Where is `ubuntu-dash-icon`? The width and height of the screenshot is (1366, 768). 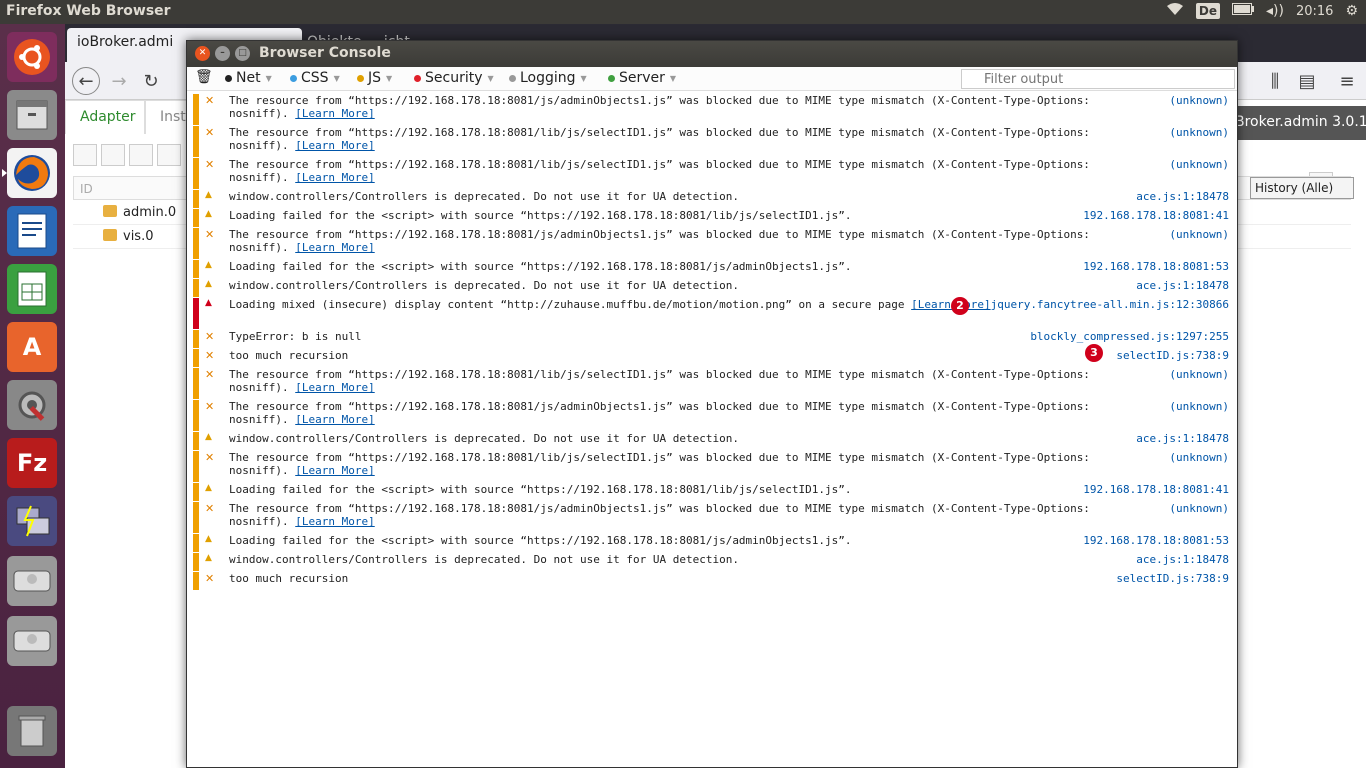 ubuntu-dash-icon is located at coordinates (32, 57).